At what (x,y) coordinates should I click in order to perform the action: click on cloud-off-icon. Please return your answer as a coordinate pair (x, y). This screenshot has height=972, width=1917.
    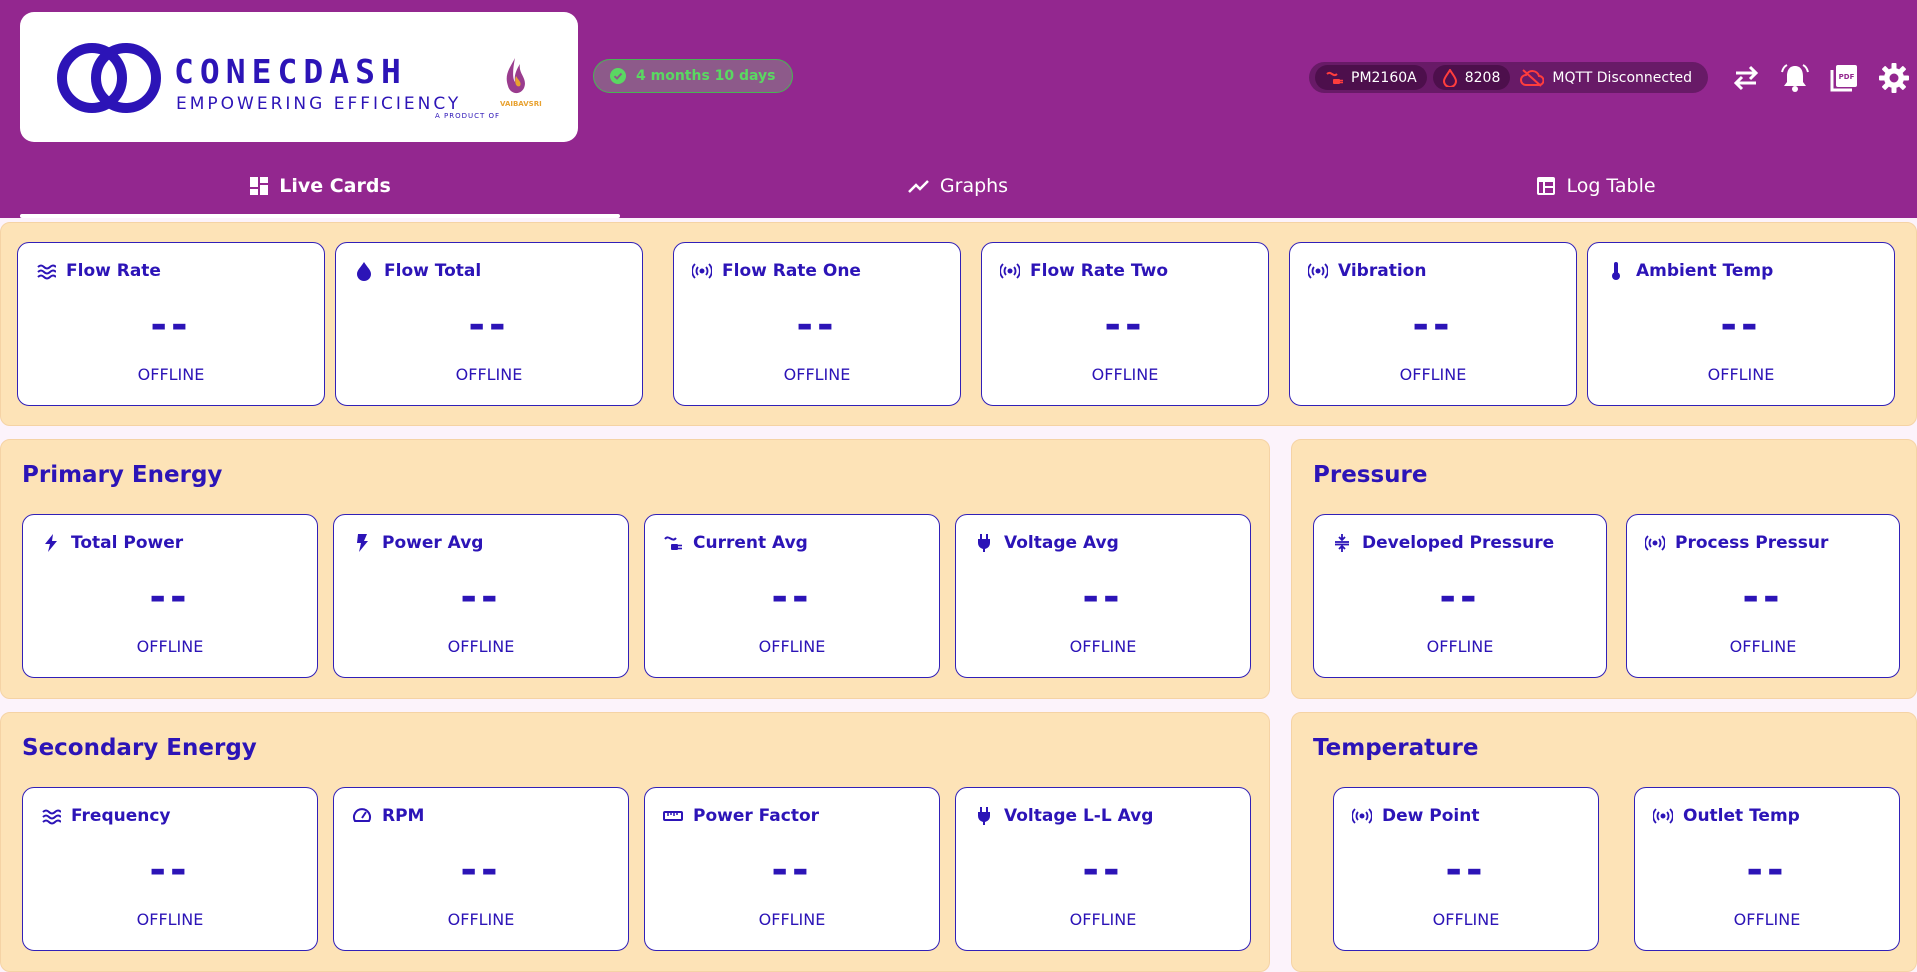
    Looking at the image, I should click on (1532, 77).